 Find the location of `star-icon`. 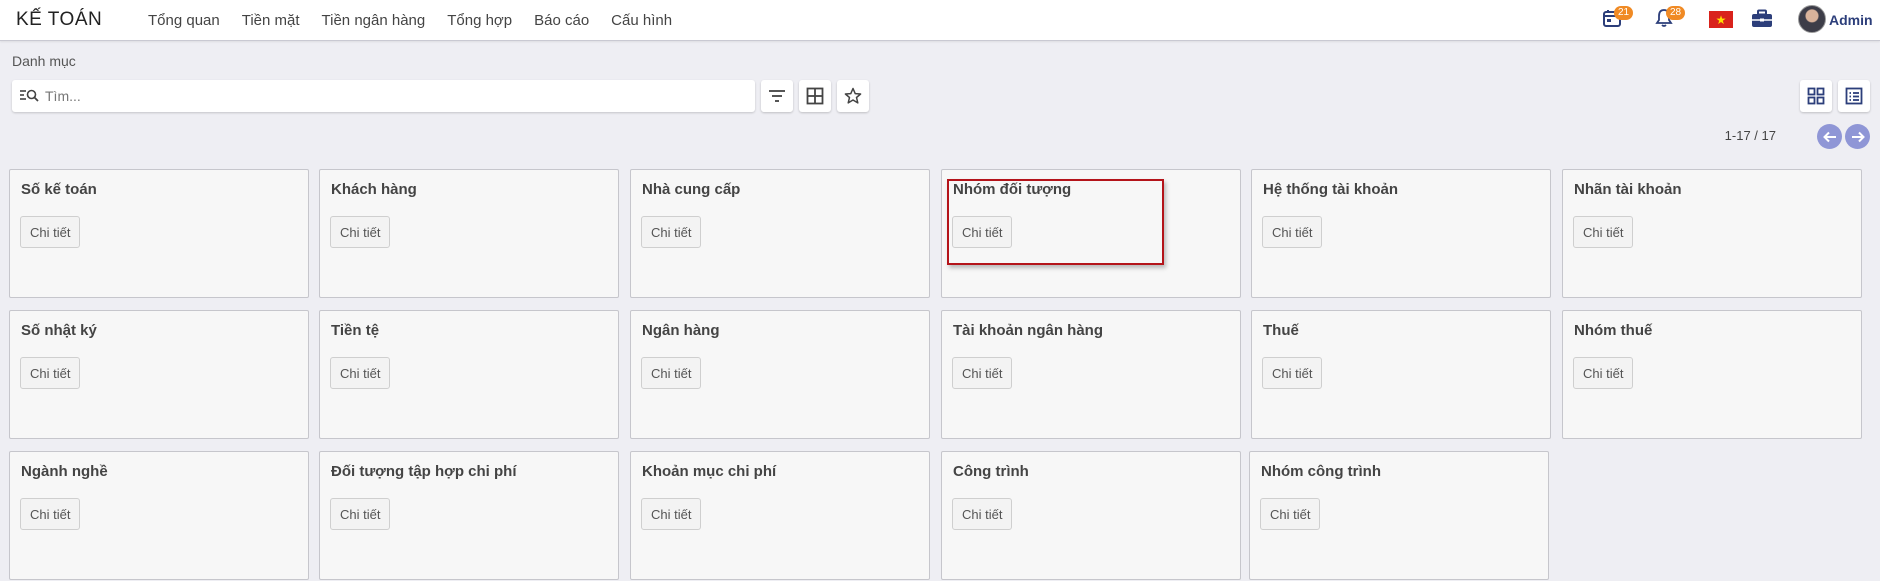

star-icon is located at coordinates (853, 95).